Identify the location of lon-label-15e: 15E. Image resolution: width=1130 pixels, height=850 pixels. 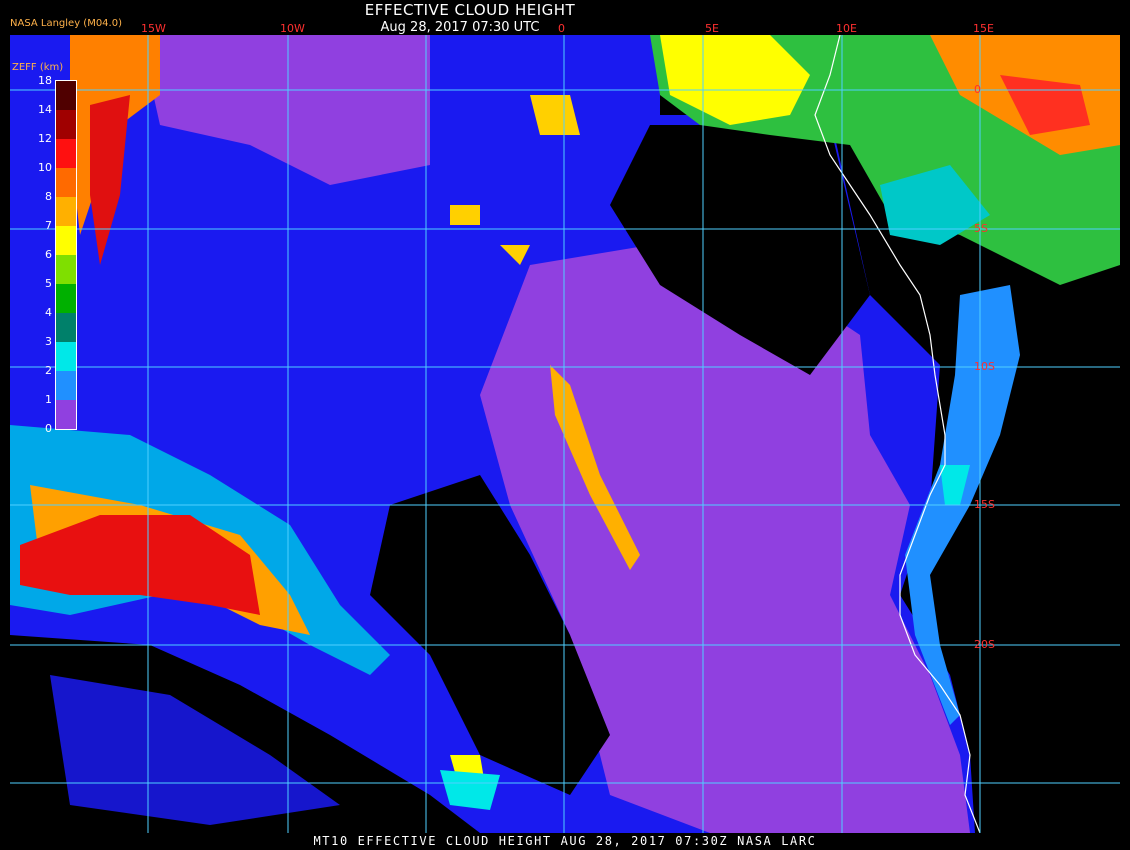
(983, 28).